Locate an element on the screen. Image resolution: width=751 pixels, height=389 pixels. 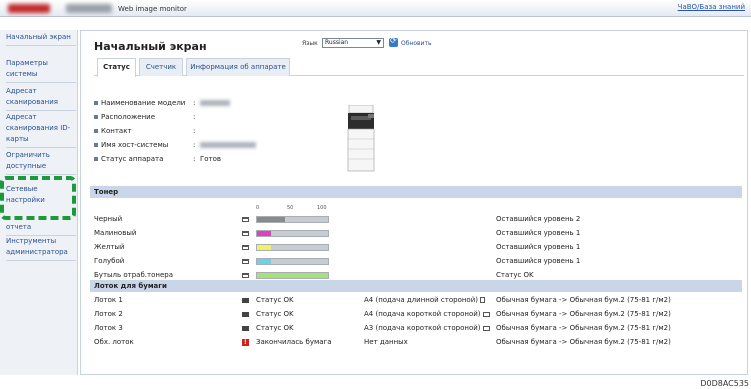
paper-size-text: Нет данных is located at coordinates (386, 342).